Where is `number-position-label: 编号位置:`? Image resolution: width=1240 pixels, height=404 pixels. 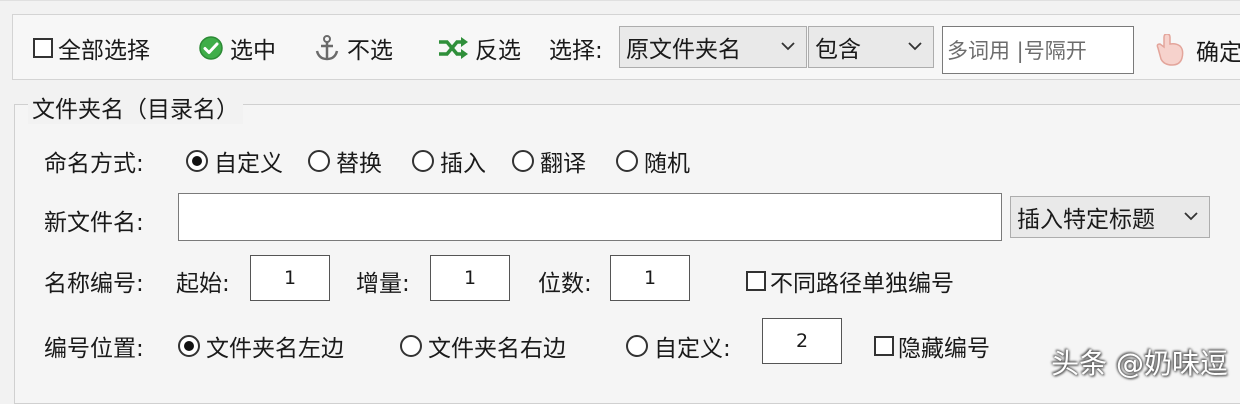 number-position-label: 编号位置: is located at coordinates (94, 349).